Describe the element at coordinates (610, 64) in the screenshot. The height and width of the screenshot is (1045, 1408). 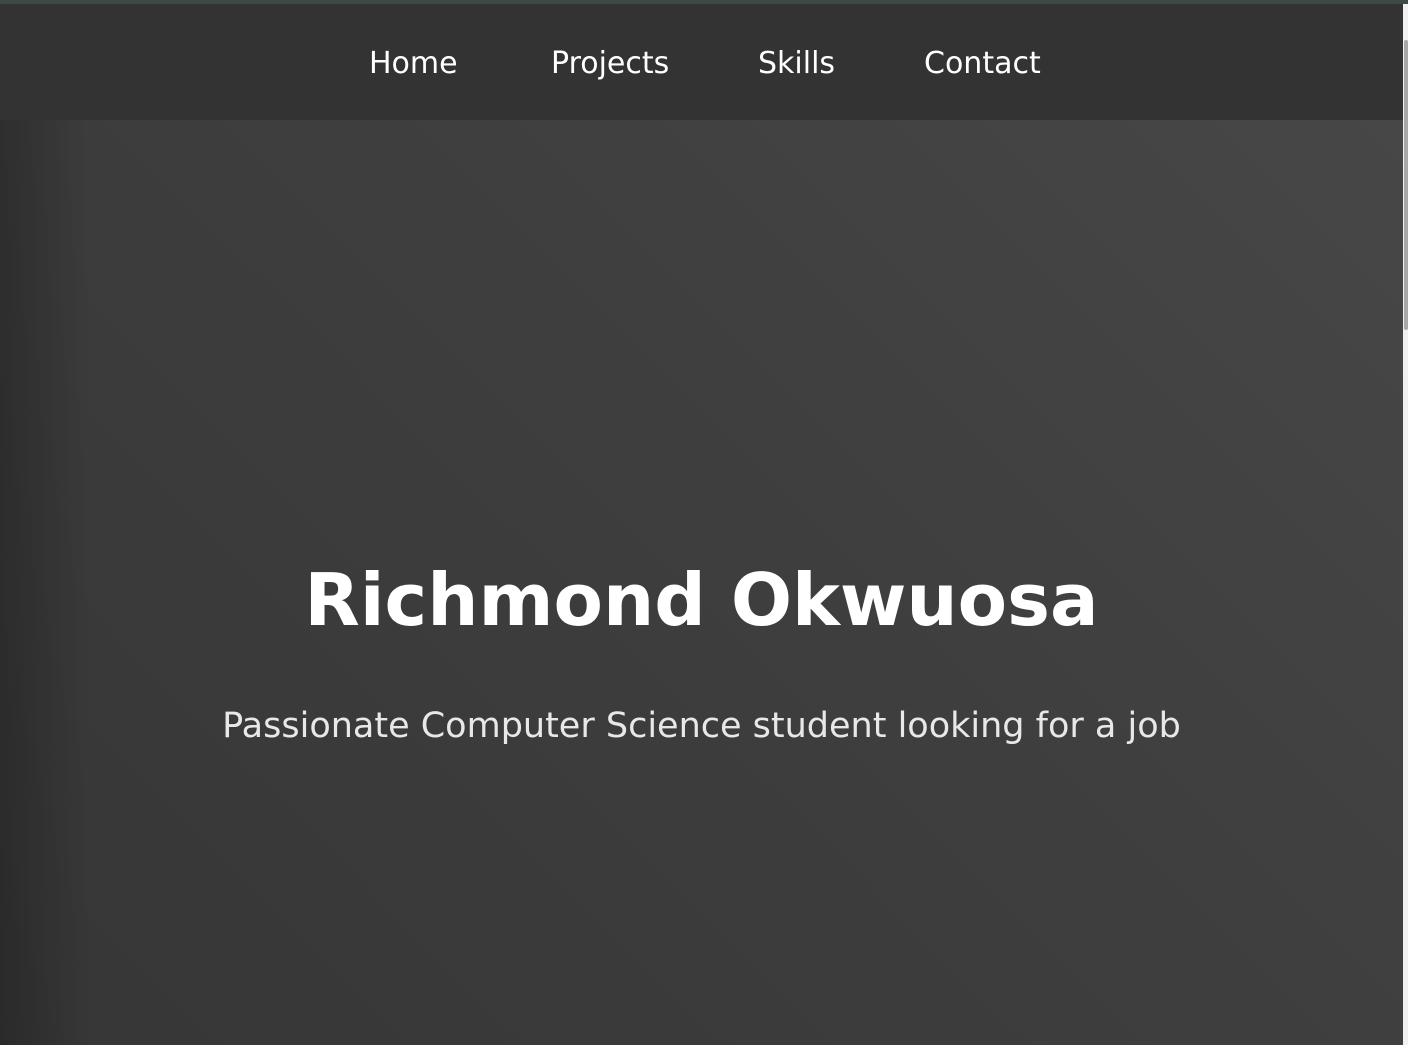
I see `nav-link-projects: Projects` at that location.